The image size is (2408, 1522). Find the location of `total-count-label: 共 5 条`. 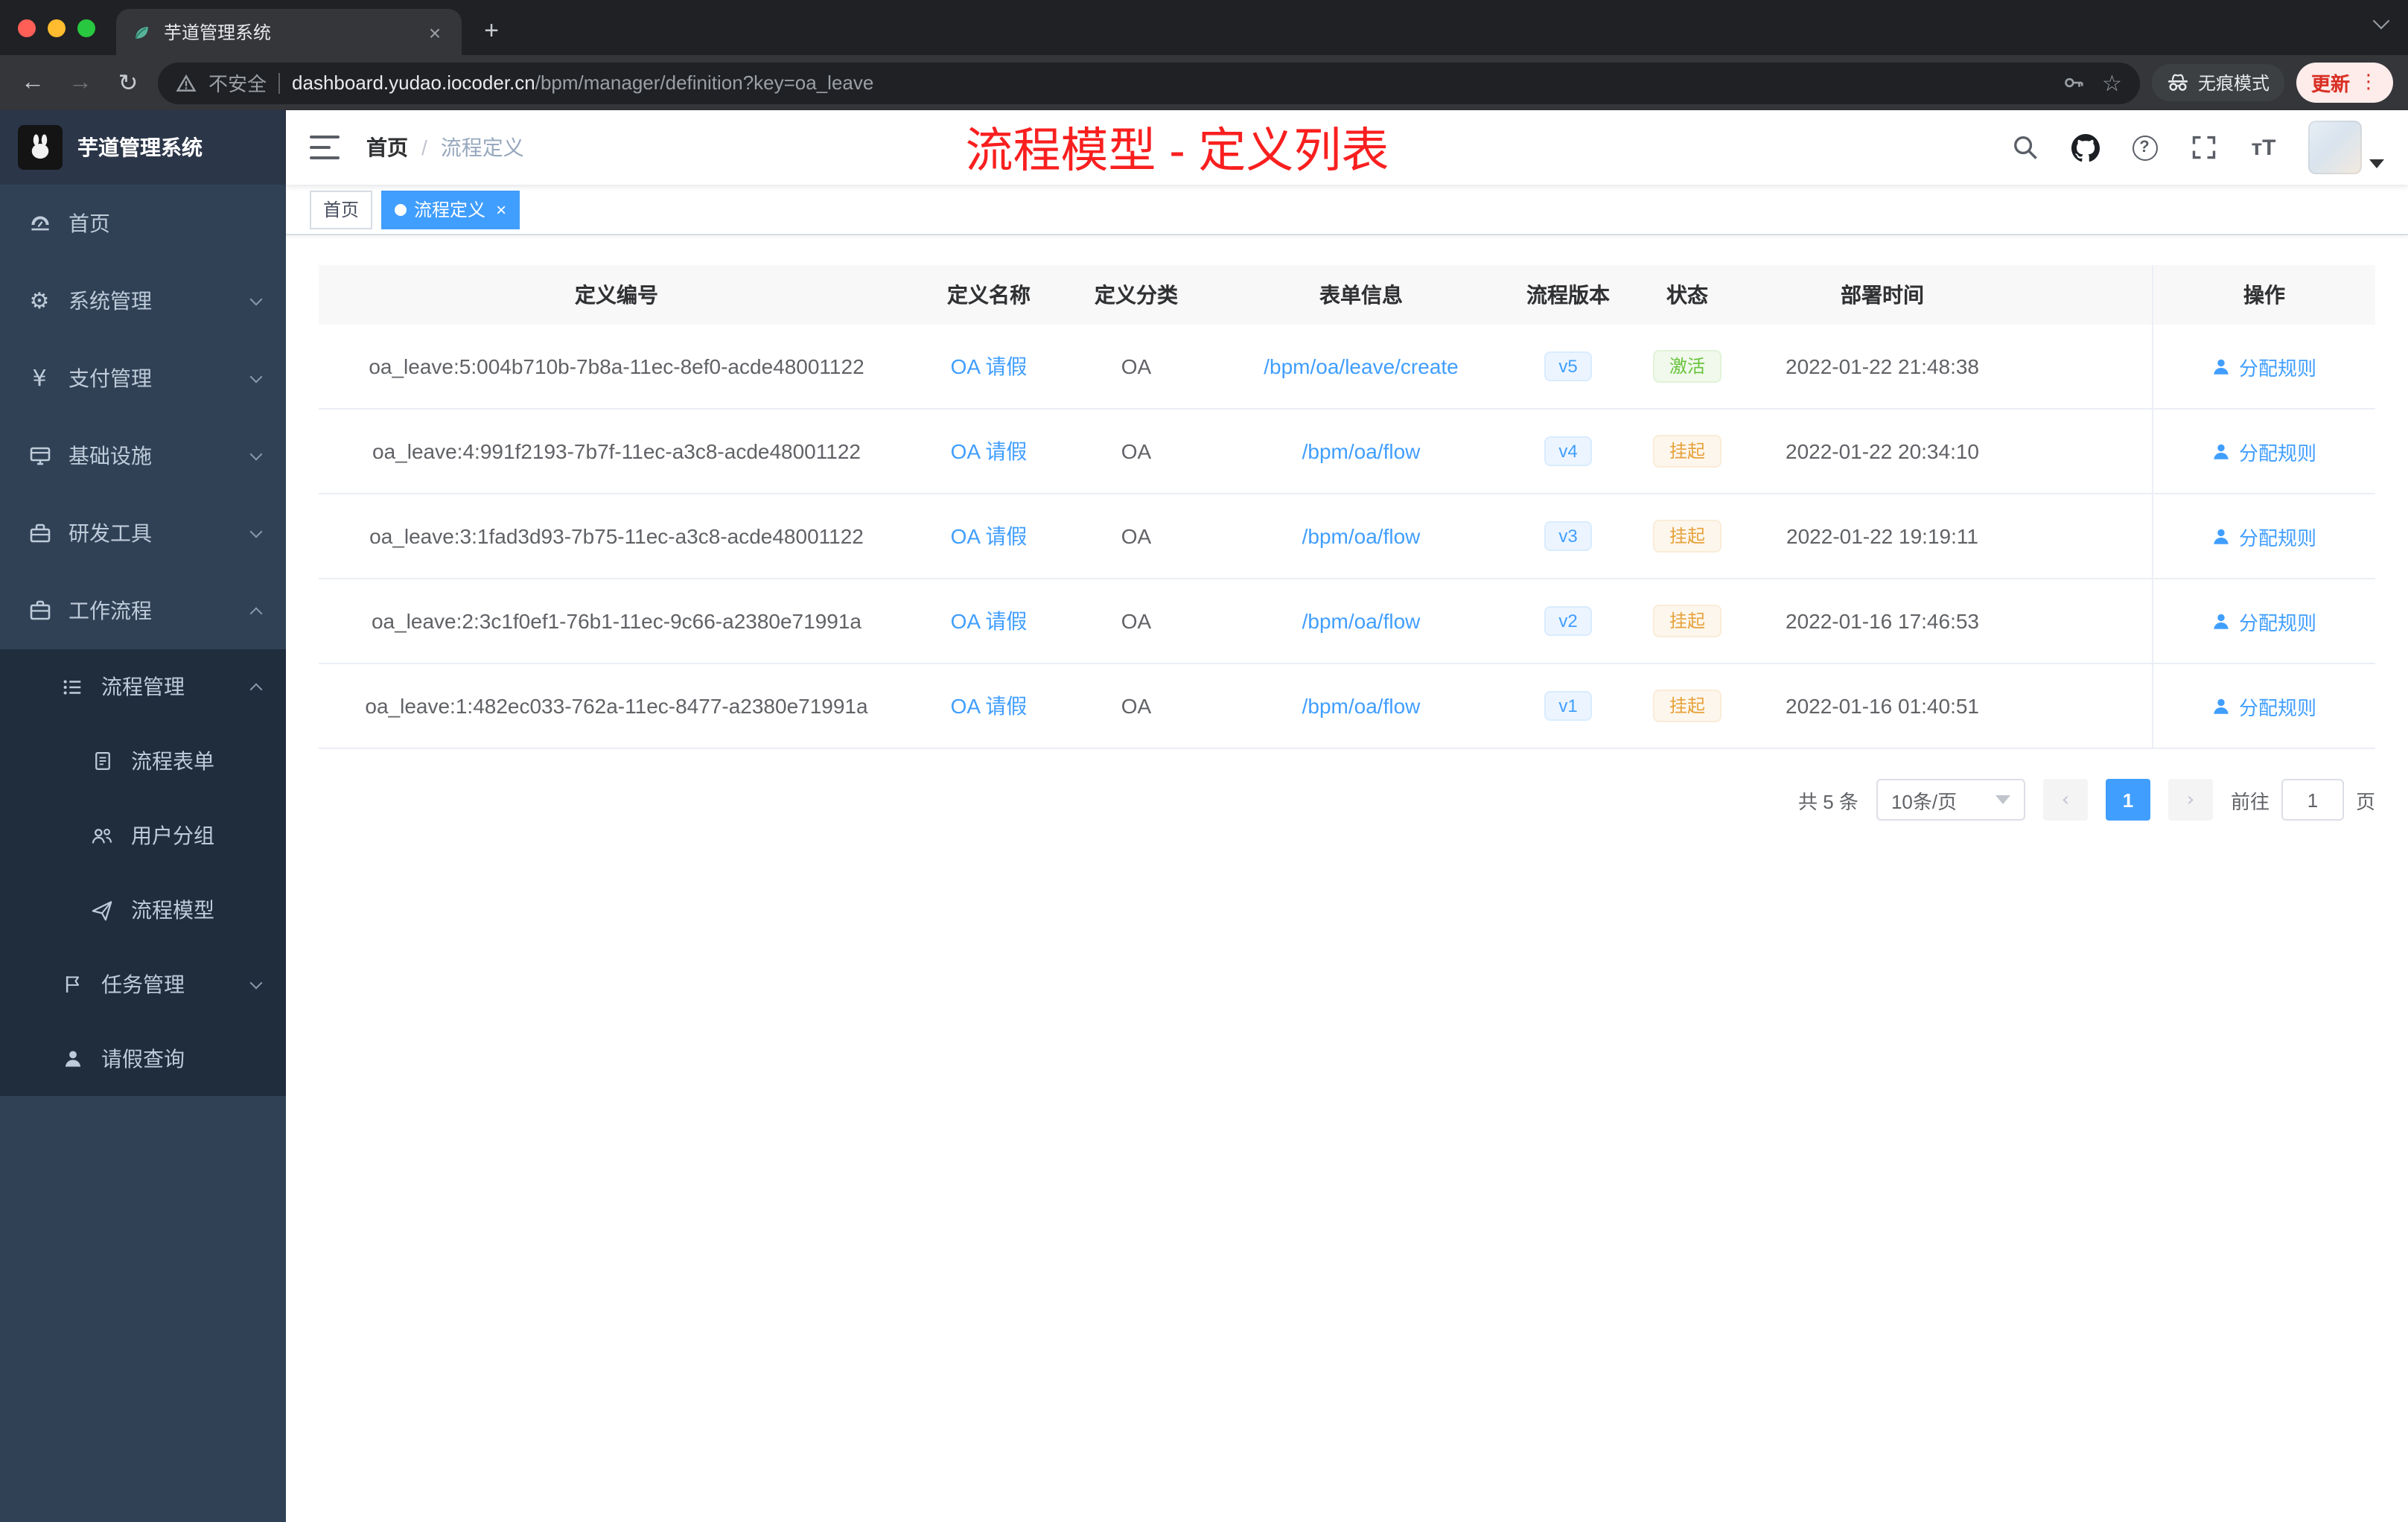

total-count-label: 共 5 条 is located at coordinates (1828, 801).